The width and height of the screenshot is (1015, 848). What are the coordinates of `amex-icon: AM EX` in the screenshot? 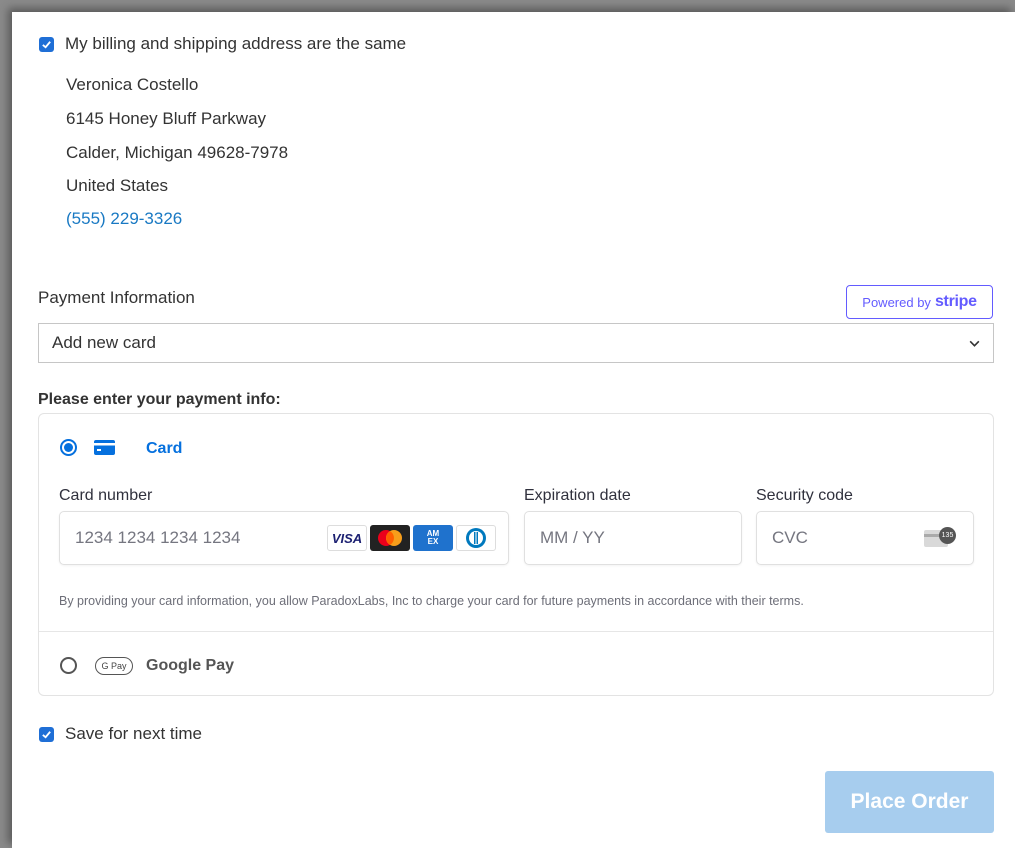 It's located at (433, 538).